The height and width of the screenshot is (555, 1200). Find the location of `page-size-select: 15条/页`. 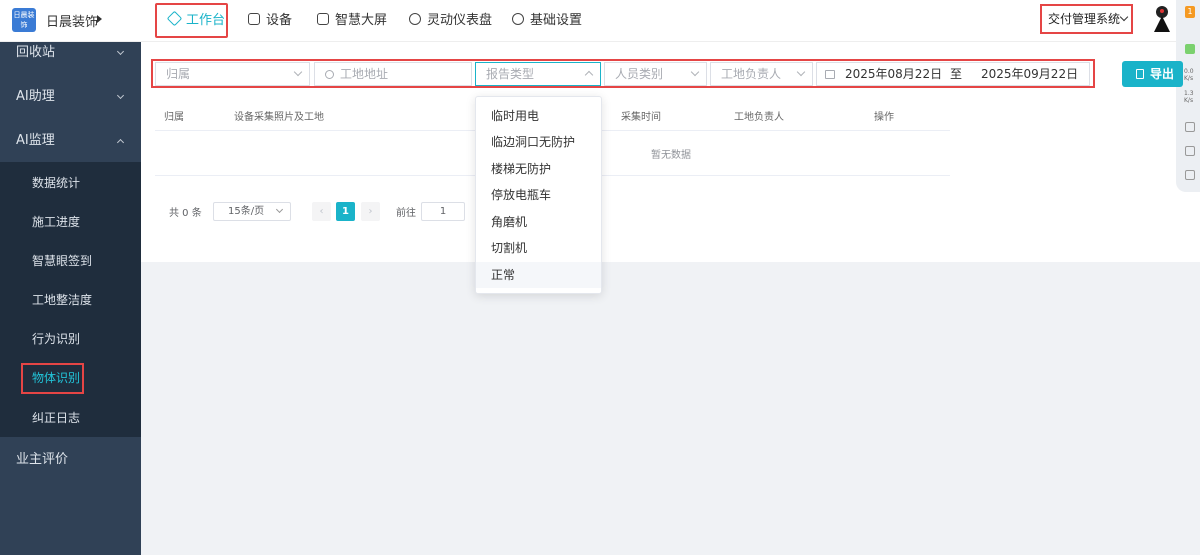

page-size-select: 15条/页 is located at coordinates (252, 211).